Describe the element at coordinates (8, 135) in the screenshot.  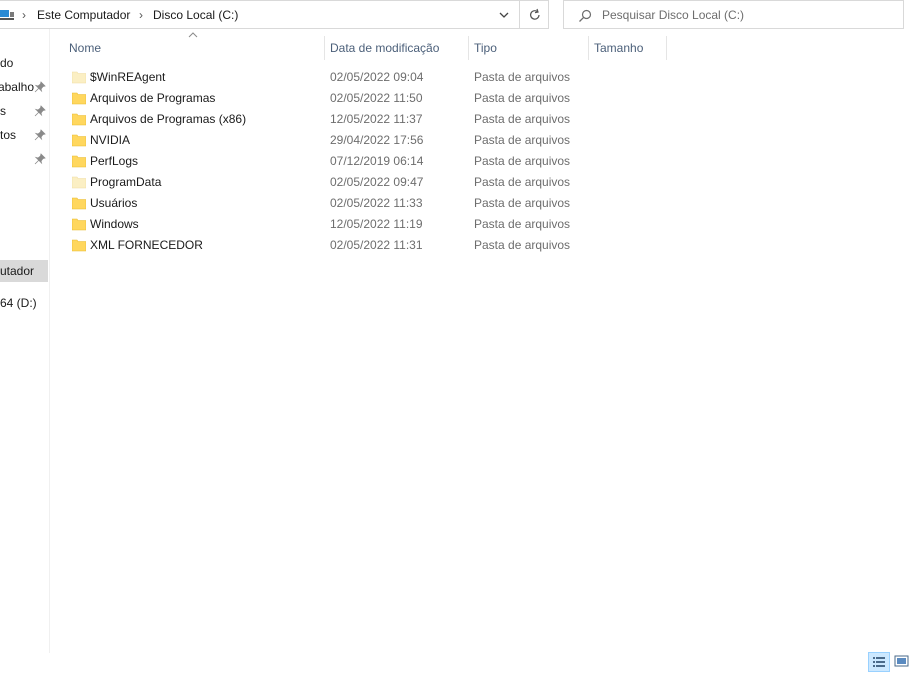
I see `nav-item-label: tos` at that location.